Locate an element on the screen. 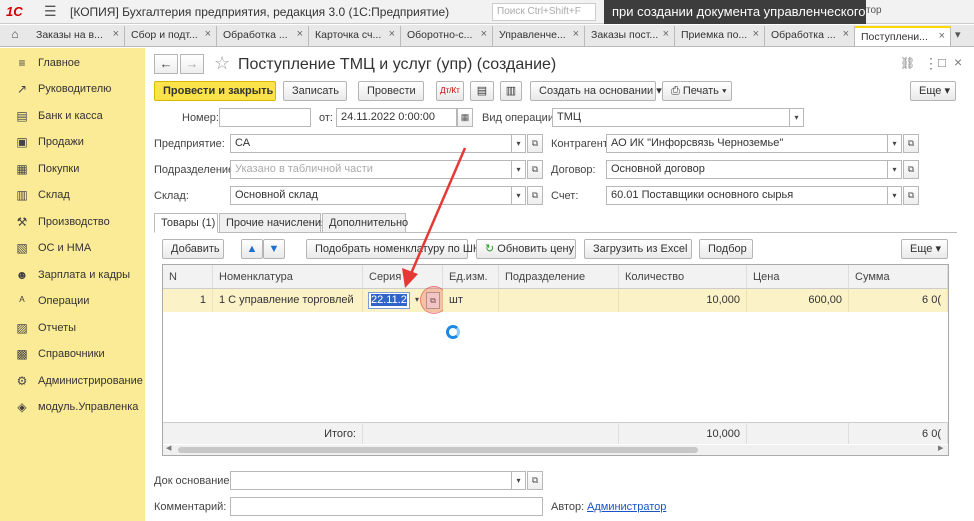 The width and height of the screenshot is (974, 521). arrow-head is located at coordinates (410, 278).